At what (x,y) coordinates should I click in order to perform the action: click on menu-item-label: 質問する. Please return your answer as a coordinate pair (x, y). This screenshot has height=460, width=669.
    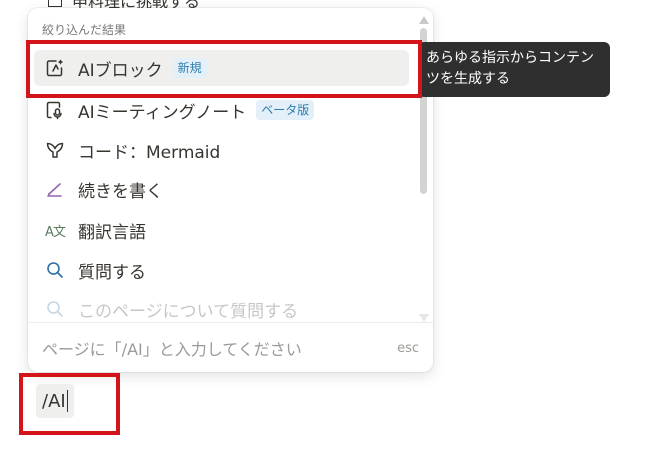
    Looking at the image, I should click on (112, 272).